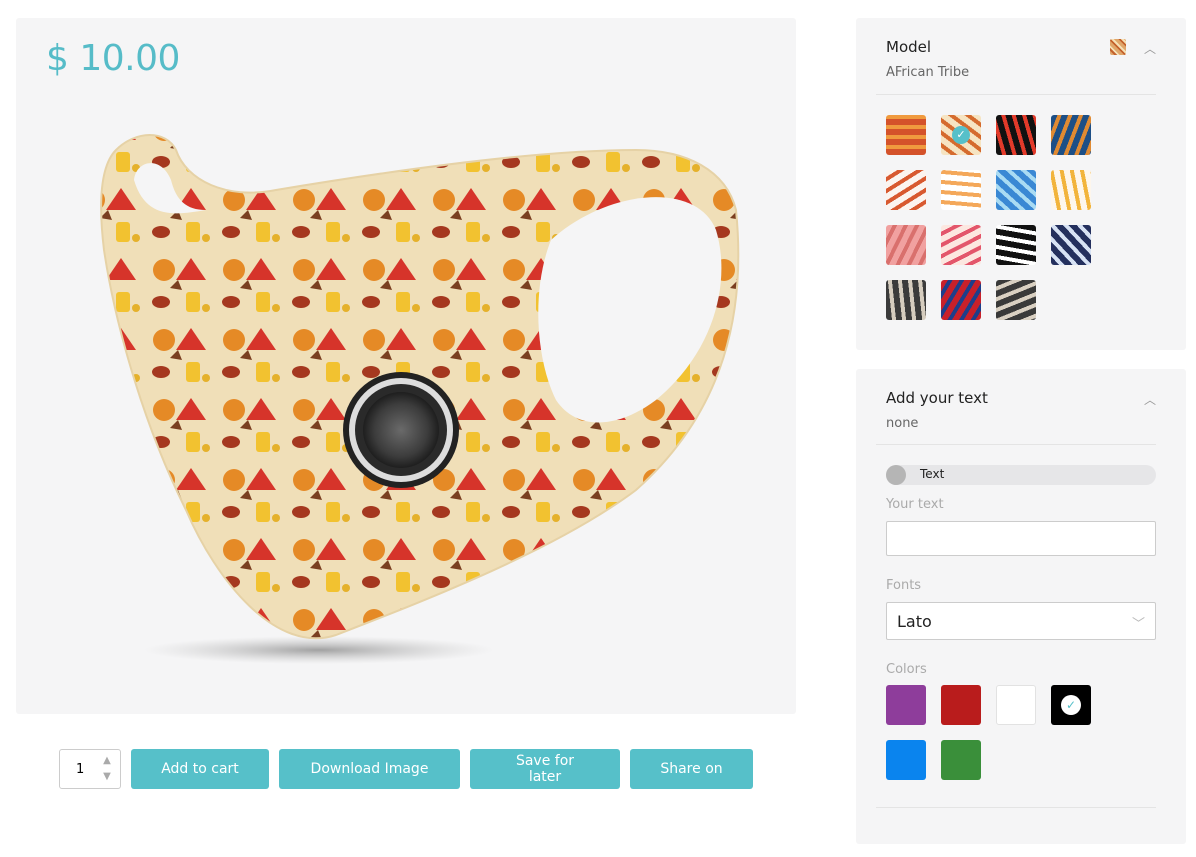 The image size is (1196, 857). I want to click on your-text-input, so click(1021, 538).